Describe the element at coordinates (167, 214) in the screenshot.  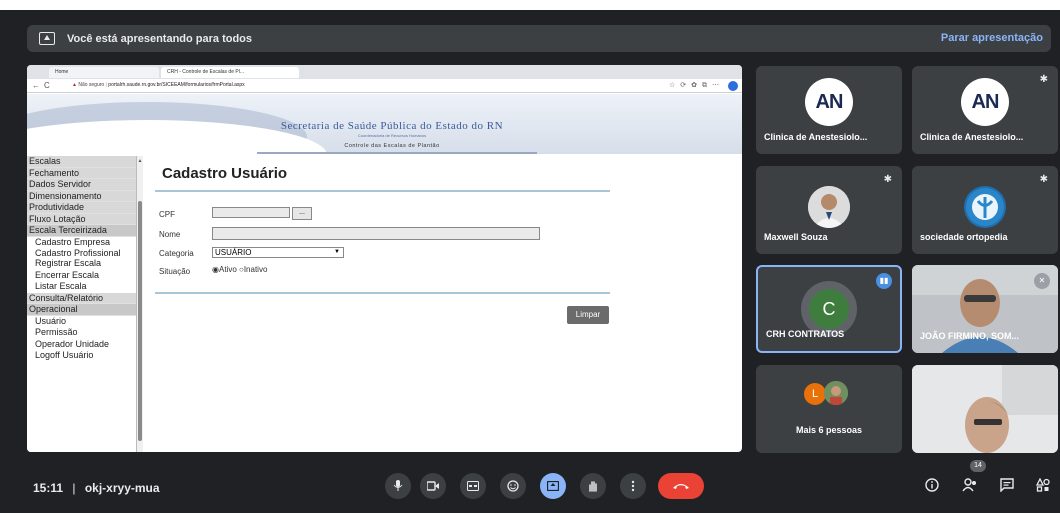
I see `cpf-label: CPF` at that location.